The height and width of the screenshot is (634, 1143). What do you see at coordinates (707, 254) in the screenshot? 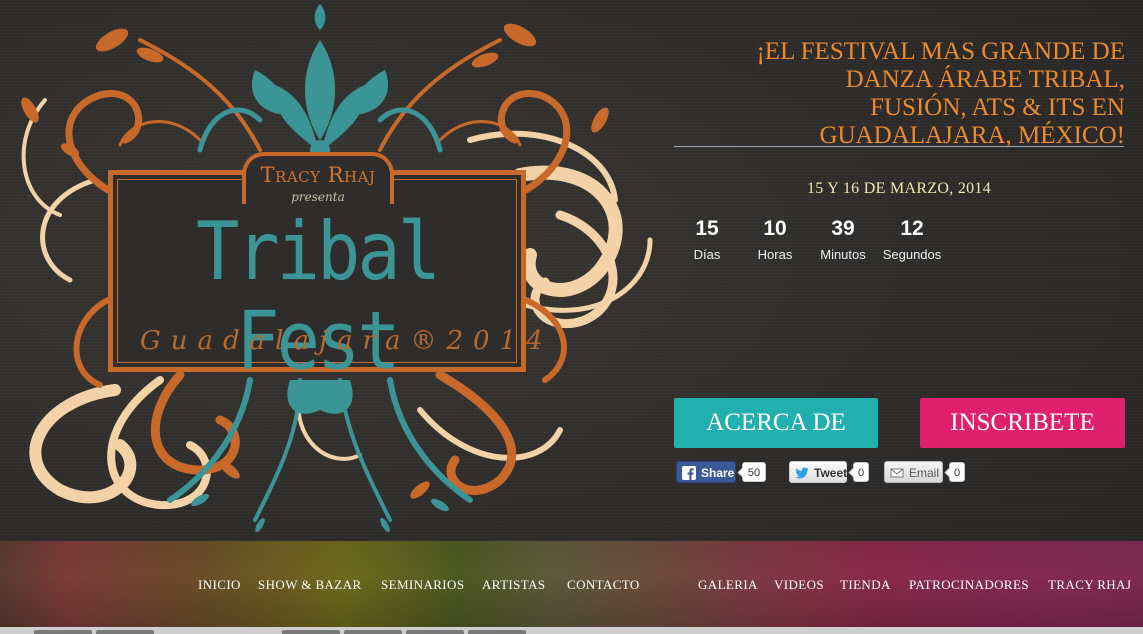
I see `countdown-label: Días` at bounding box center [707, 254].